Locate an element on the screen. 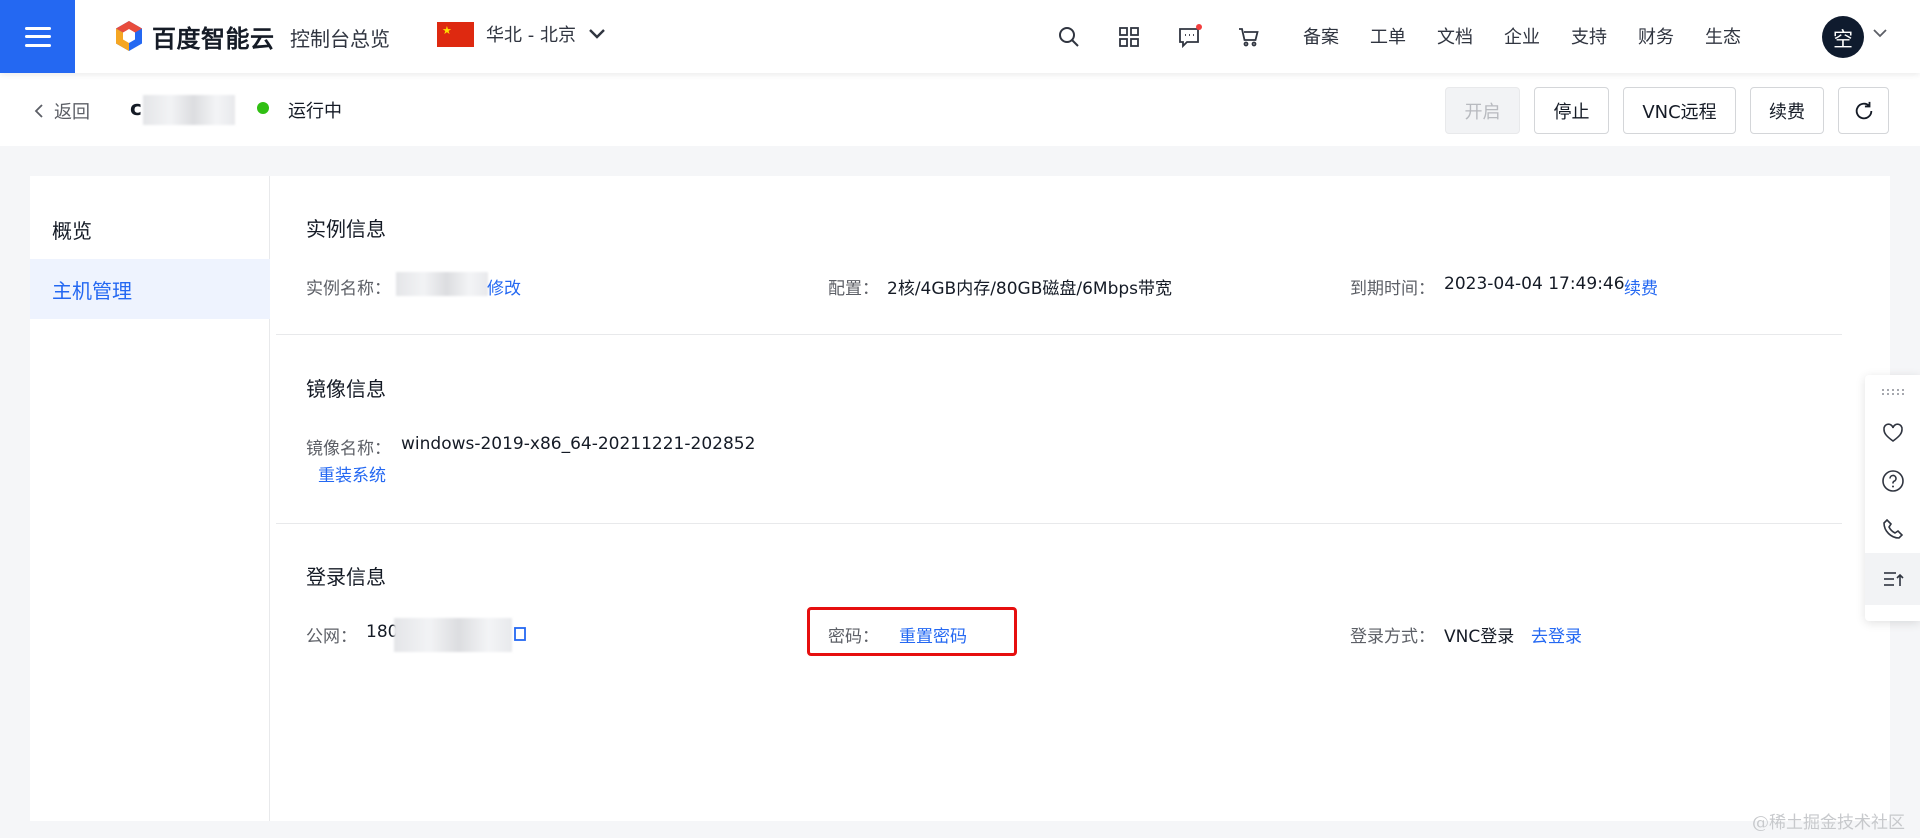  sidebar-item-overview: 概览 is located at coordinates (150, 229).